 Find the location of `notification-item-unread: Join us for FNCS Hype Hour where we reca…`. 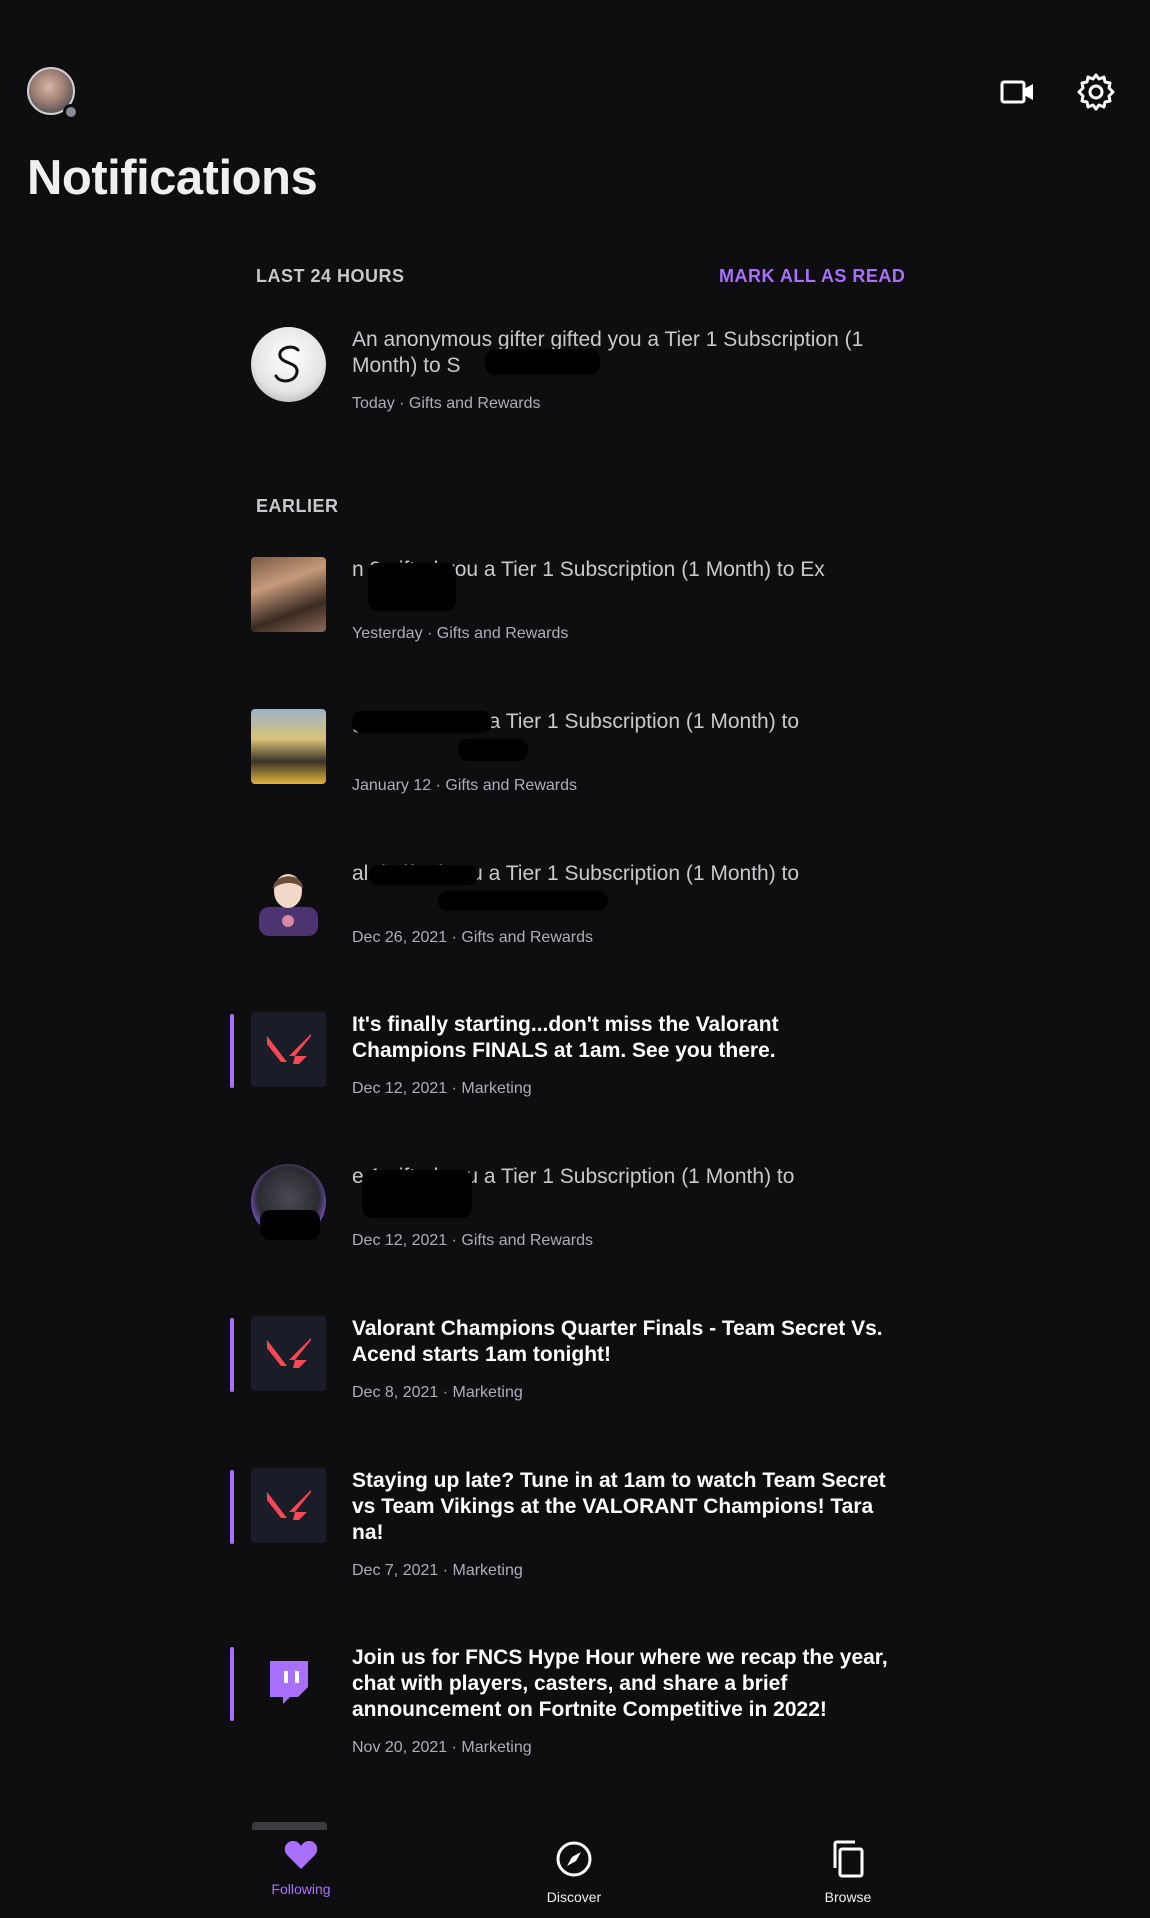

notification-item-unread: Join us for FNCS Hype Hour where we reca… is located at coordinates (570, 1710).